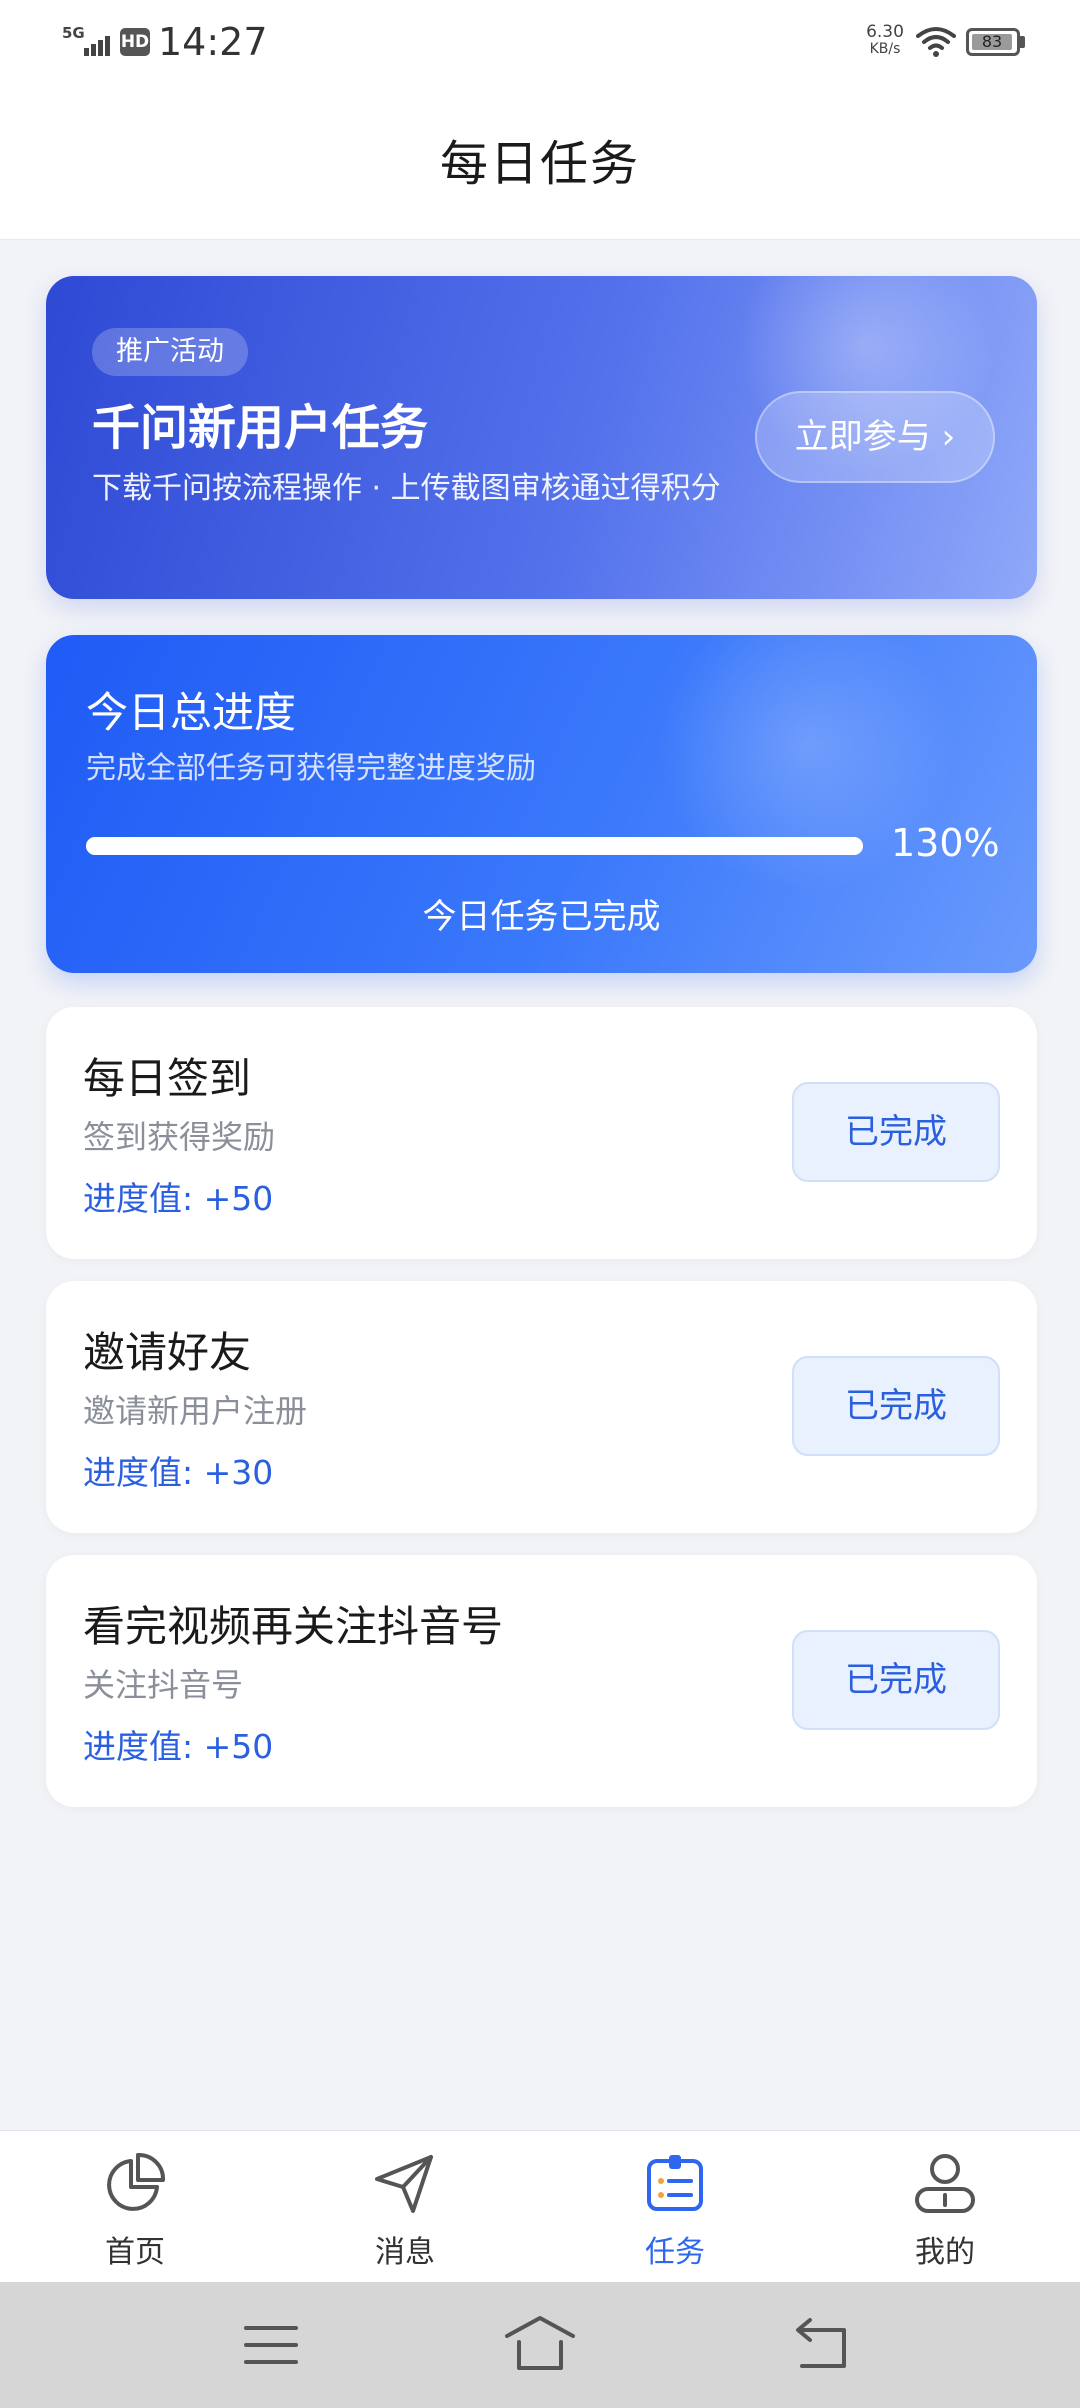  What do you see at coordinates (541, 1407) in the screenshot?
I see `task-card-invite: 邀请好友 邀请新用户注册 进度值: +30 已完成` at bounding box center [541, 1407].